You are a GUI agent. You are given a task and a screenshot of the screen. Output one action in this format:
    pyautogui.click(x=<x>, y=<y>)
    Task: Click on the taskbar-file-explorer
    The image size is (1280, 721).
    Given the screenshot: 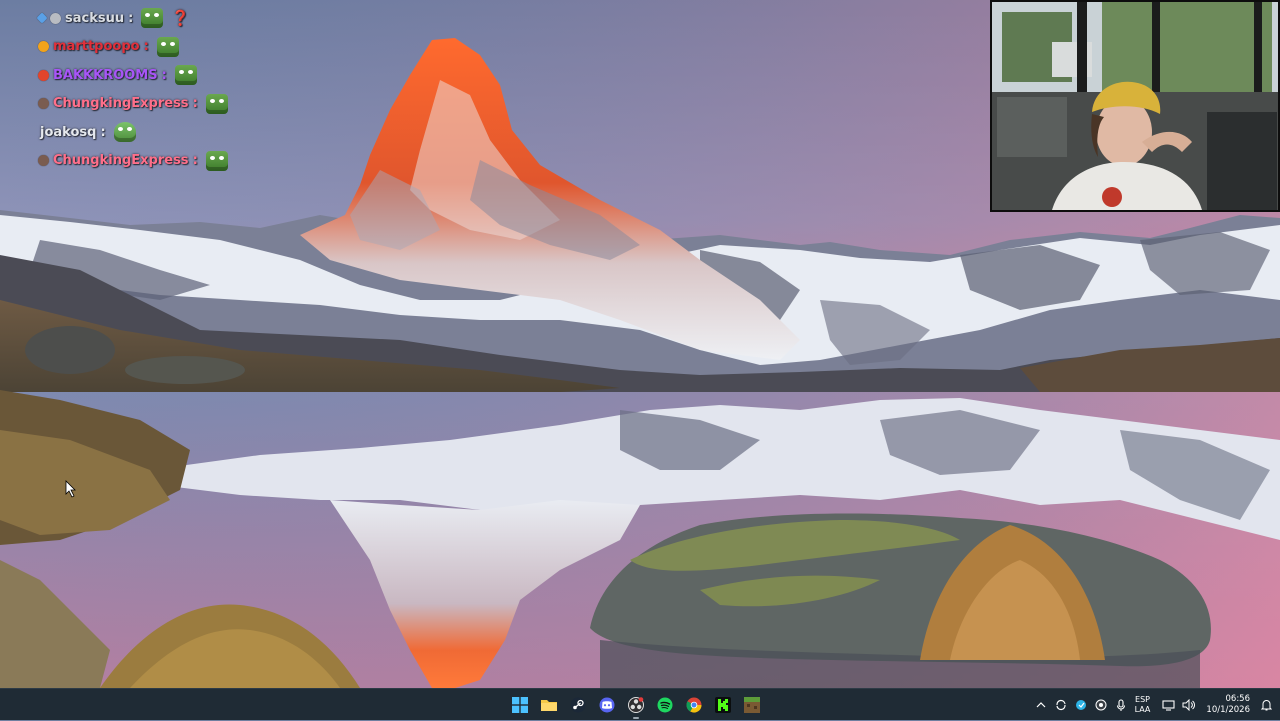 What is the action you would take?
    pyautogui.click(x=549, y=705)
    